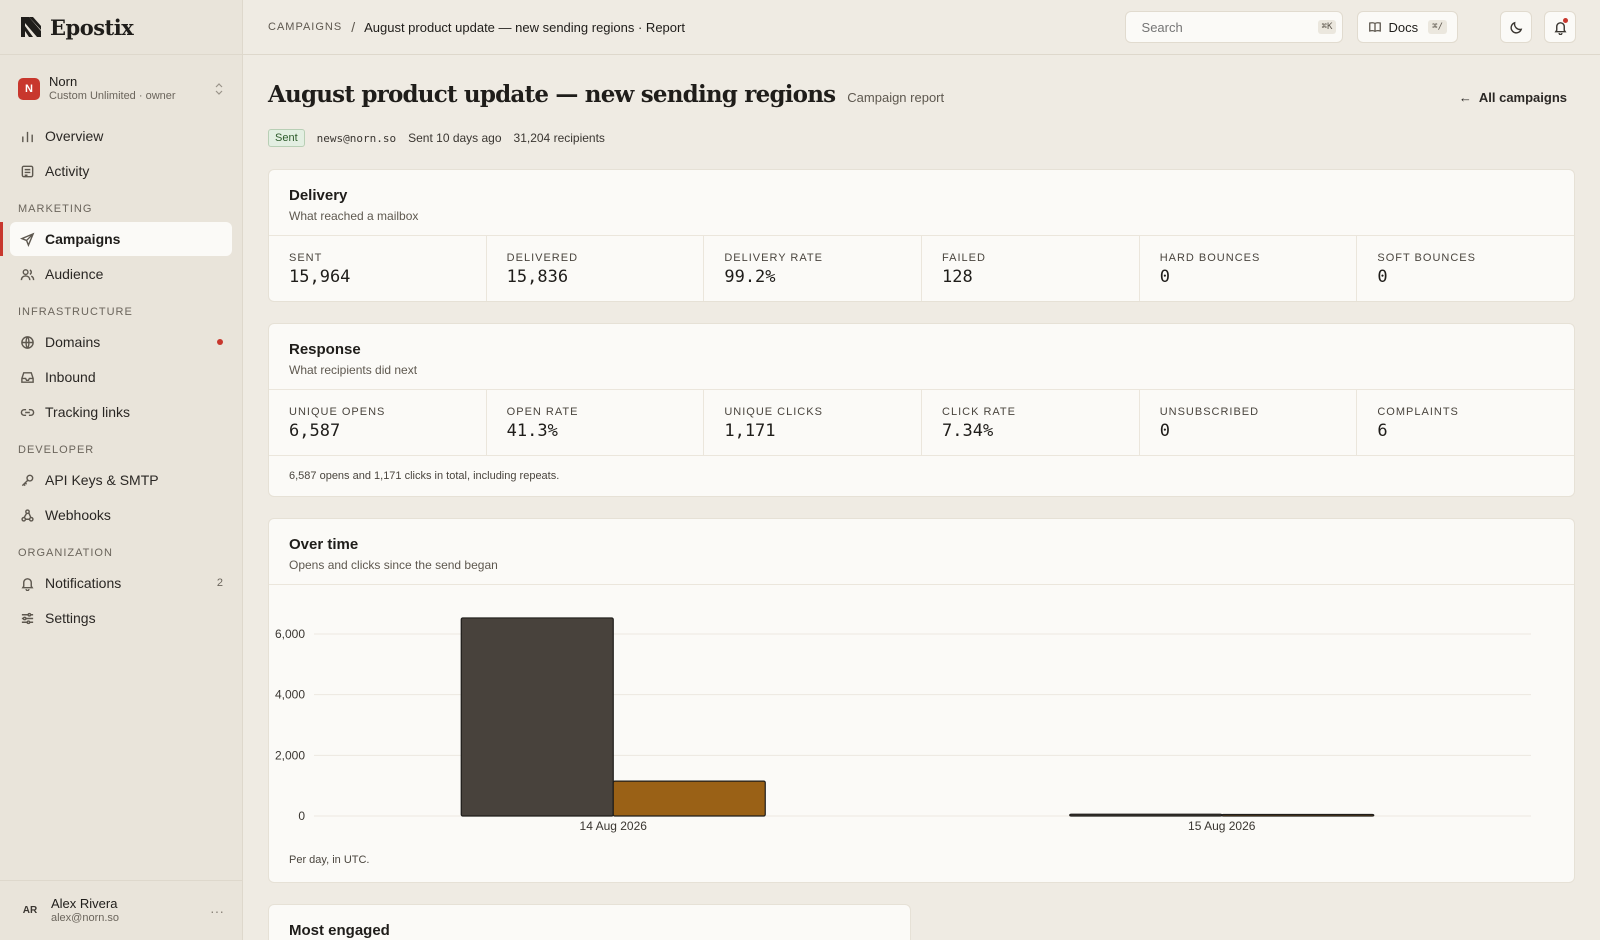  What do you see at coordinates (29, 89) in the screenshot?
I see `workspace-avatar: N` at bounding box center [29, 89].